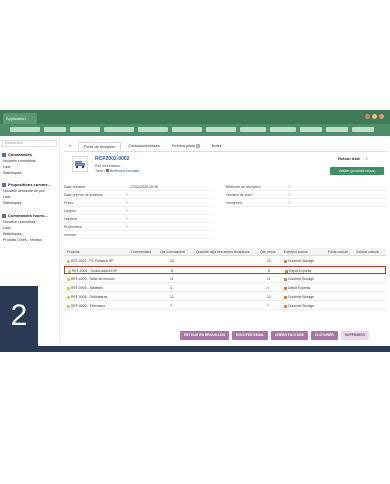  What do you see at coordinates (24, 191) in the screenshot?
I see `sidebar-link: Nouvelle demande de prix` at bounding box center [24, 191].